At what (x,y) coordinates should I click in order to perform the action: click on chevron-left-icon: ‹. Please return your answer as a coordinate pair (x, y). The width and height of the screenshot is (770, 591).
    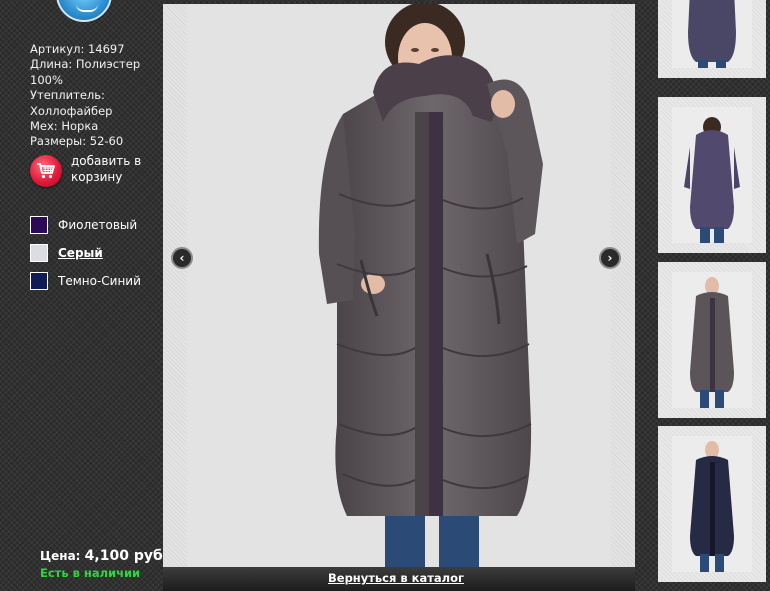
    Looking at the image, I should click on (182, 258).